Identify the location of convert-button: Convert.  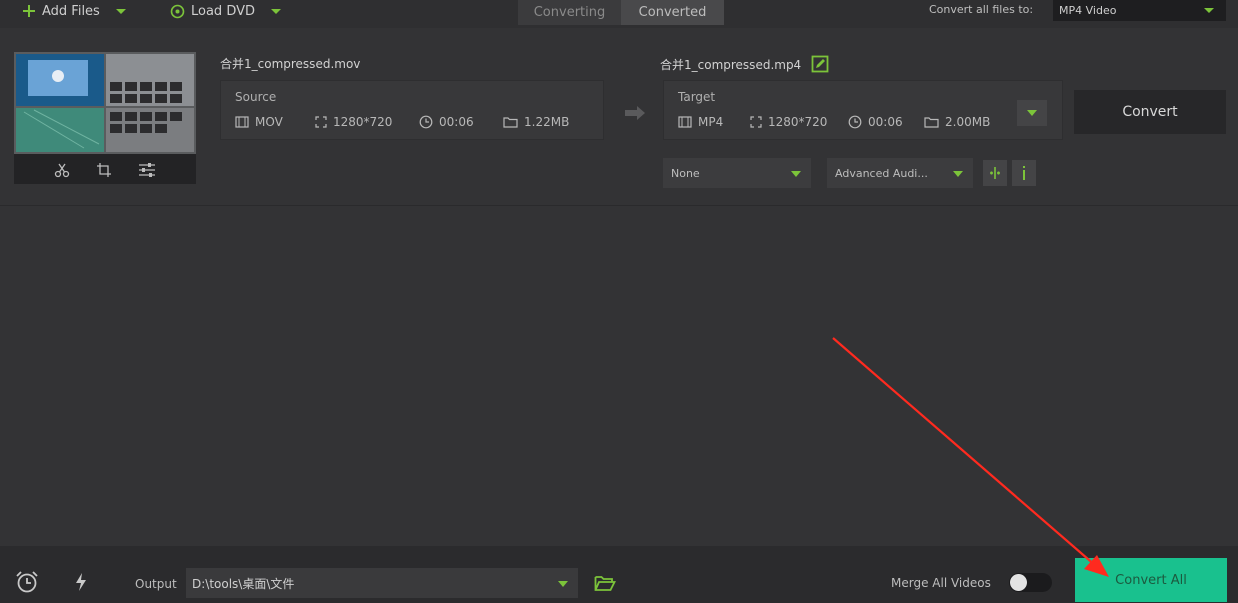
(1150, 112).